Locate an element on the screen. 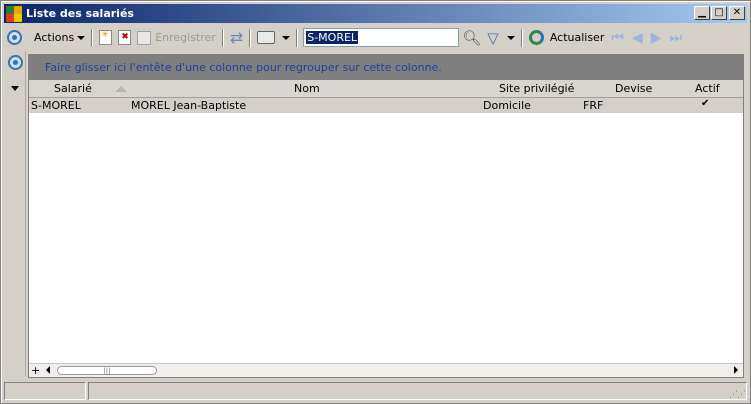  menu-circle-button is located at coordinates (14, 38).